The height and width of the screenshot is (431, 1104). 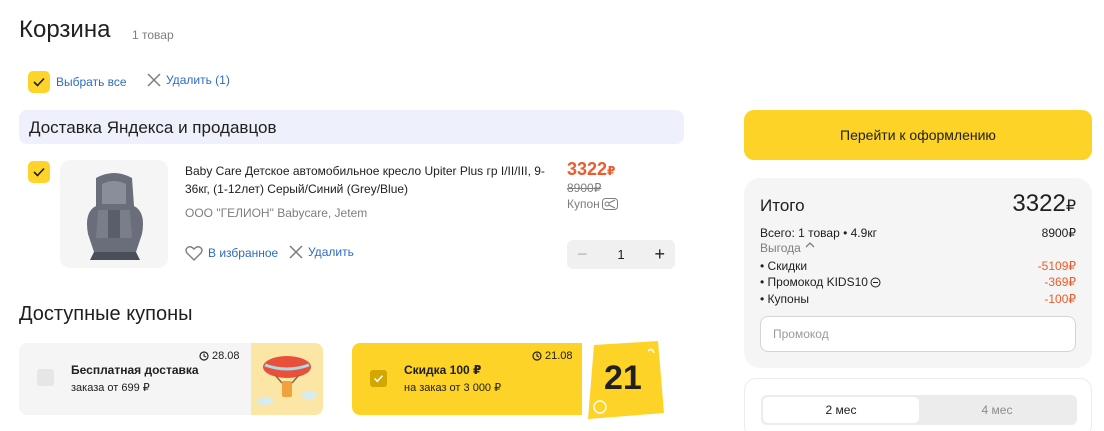 What do you see at coordinates (110, 388) in the screenshot?
I see `coupon-desc: заказа от 699 ₽` at bounding box center [110, 388].